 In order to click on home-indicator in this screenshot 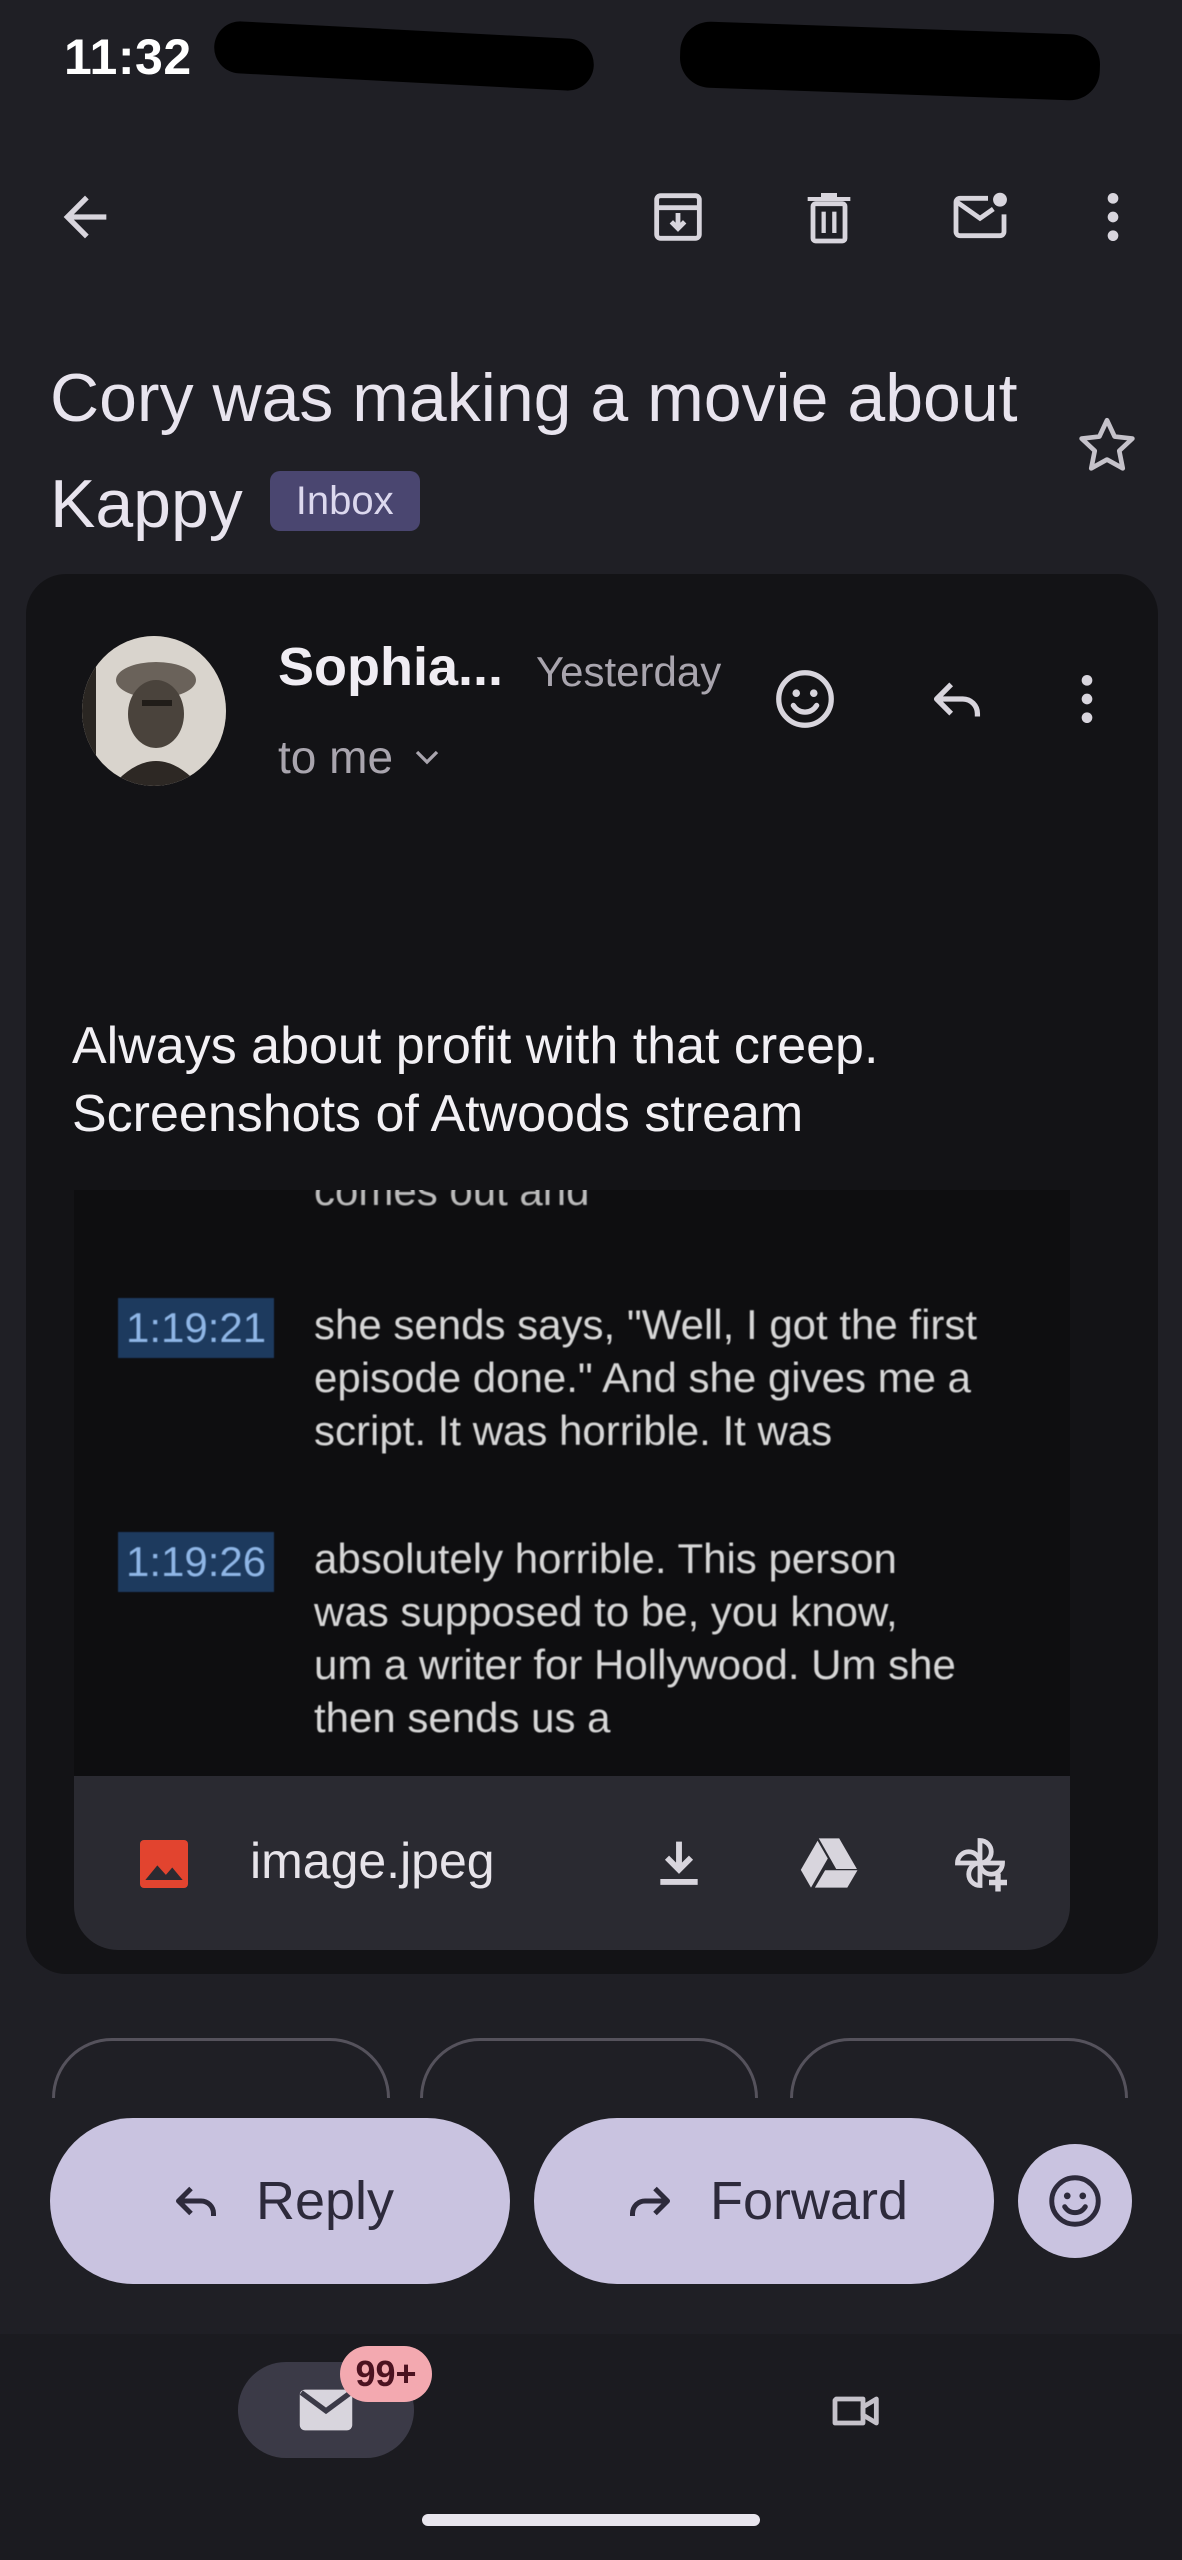, I will do `click(591, 2520)`.